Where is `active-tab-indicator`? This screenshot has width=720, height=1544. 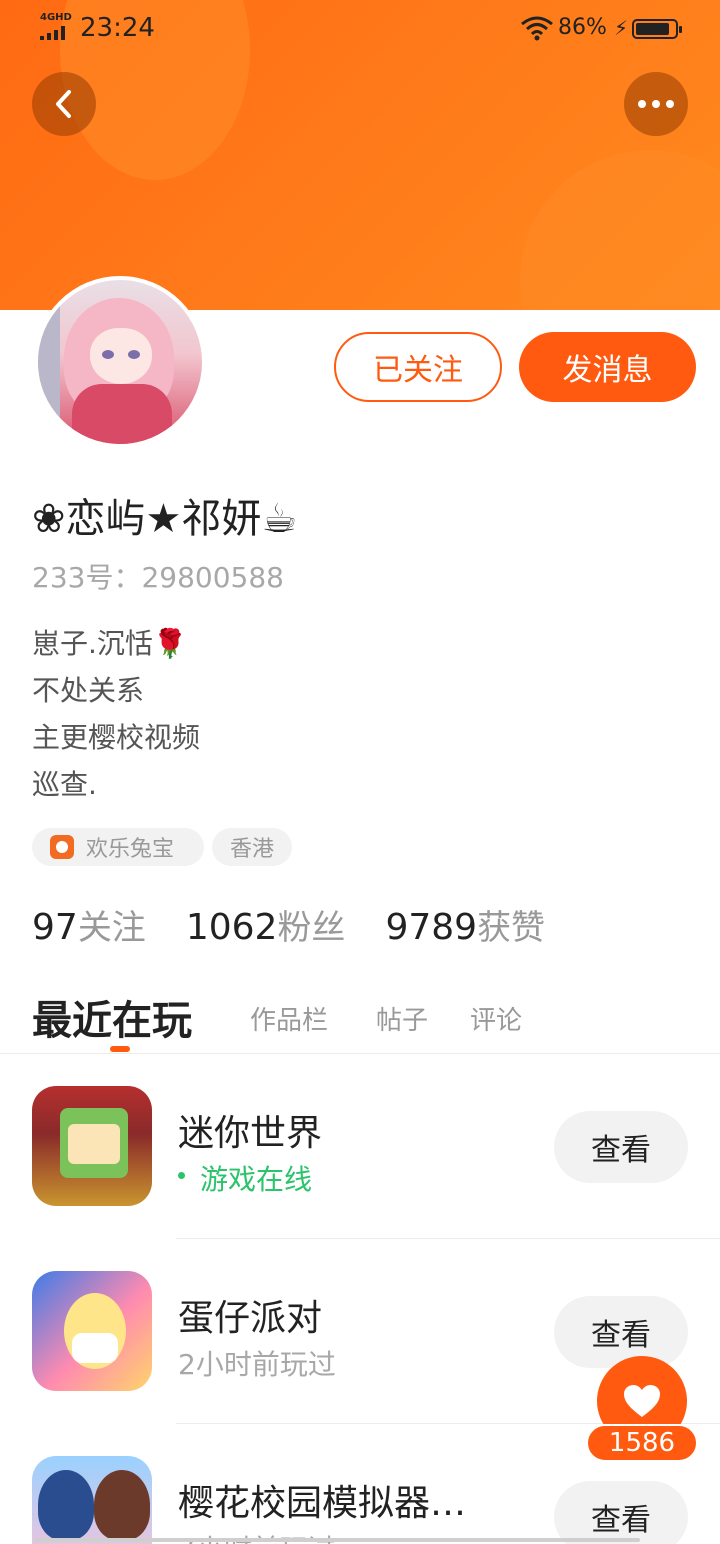 active-tab-indicator is located at coordinates (120, 1049).